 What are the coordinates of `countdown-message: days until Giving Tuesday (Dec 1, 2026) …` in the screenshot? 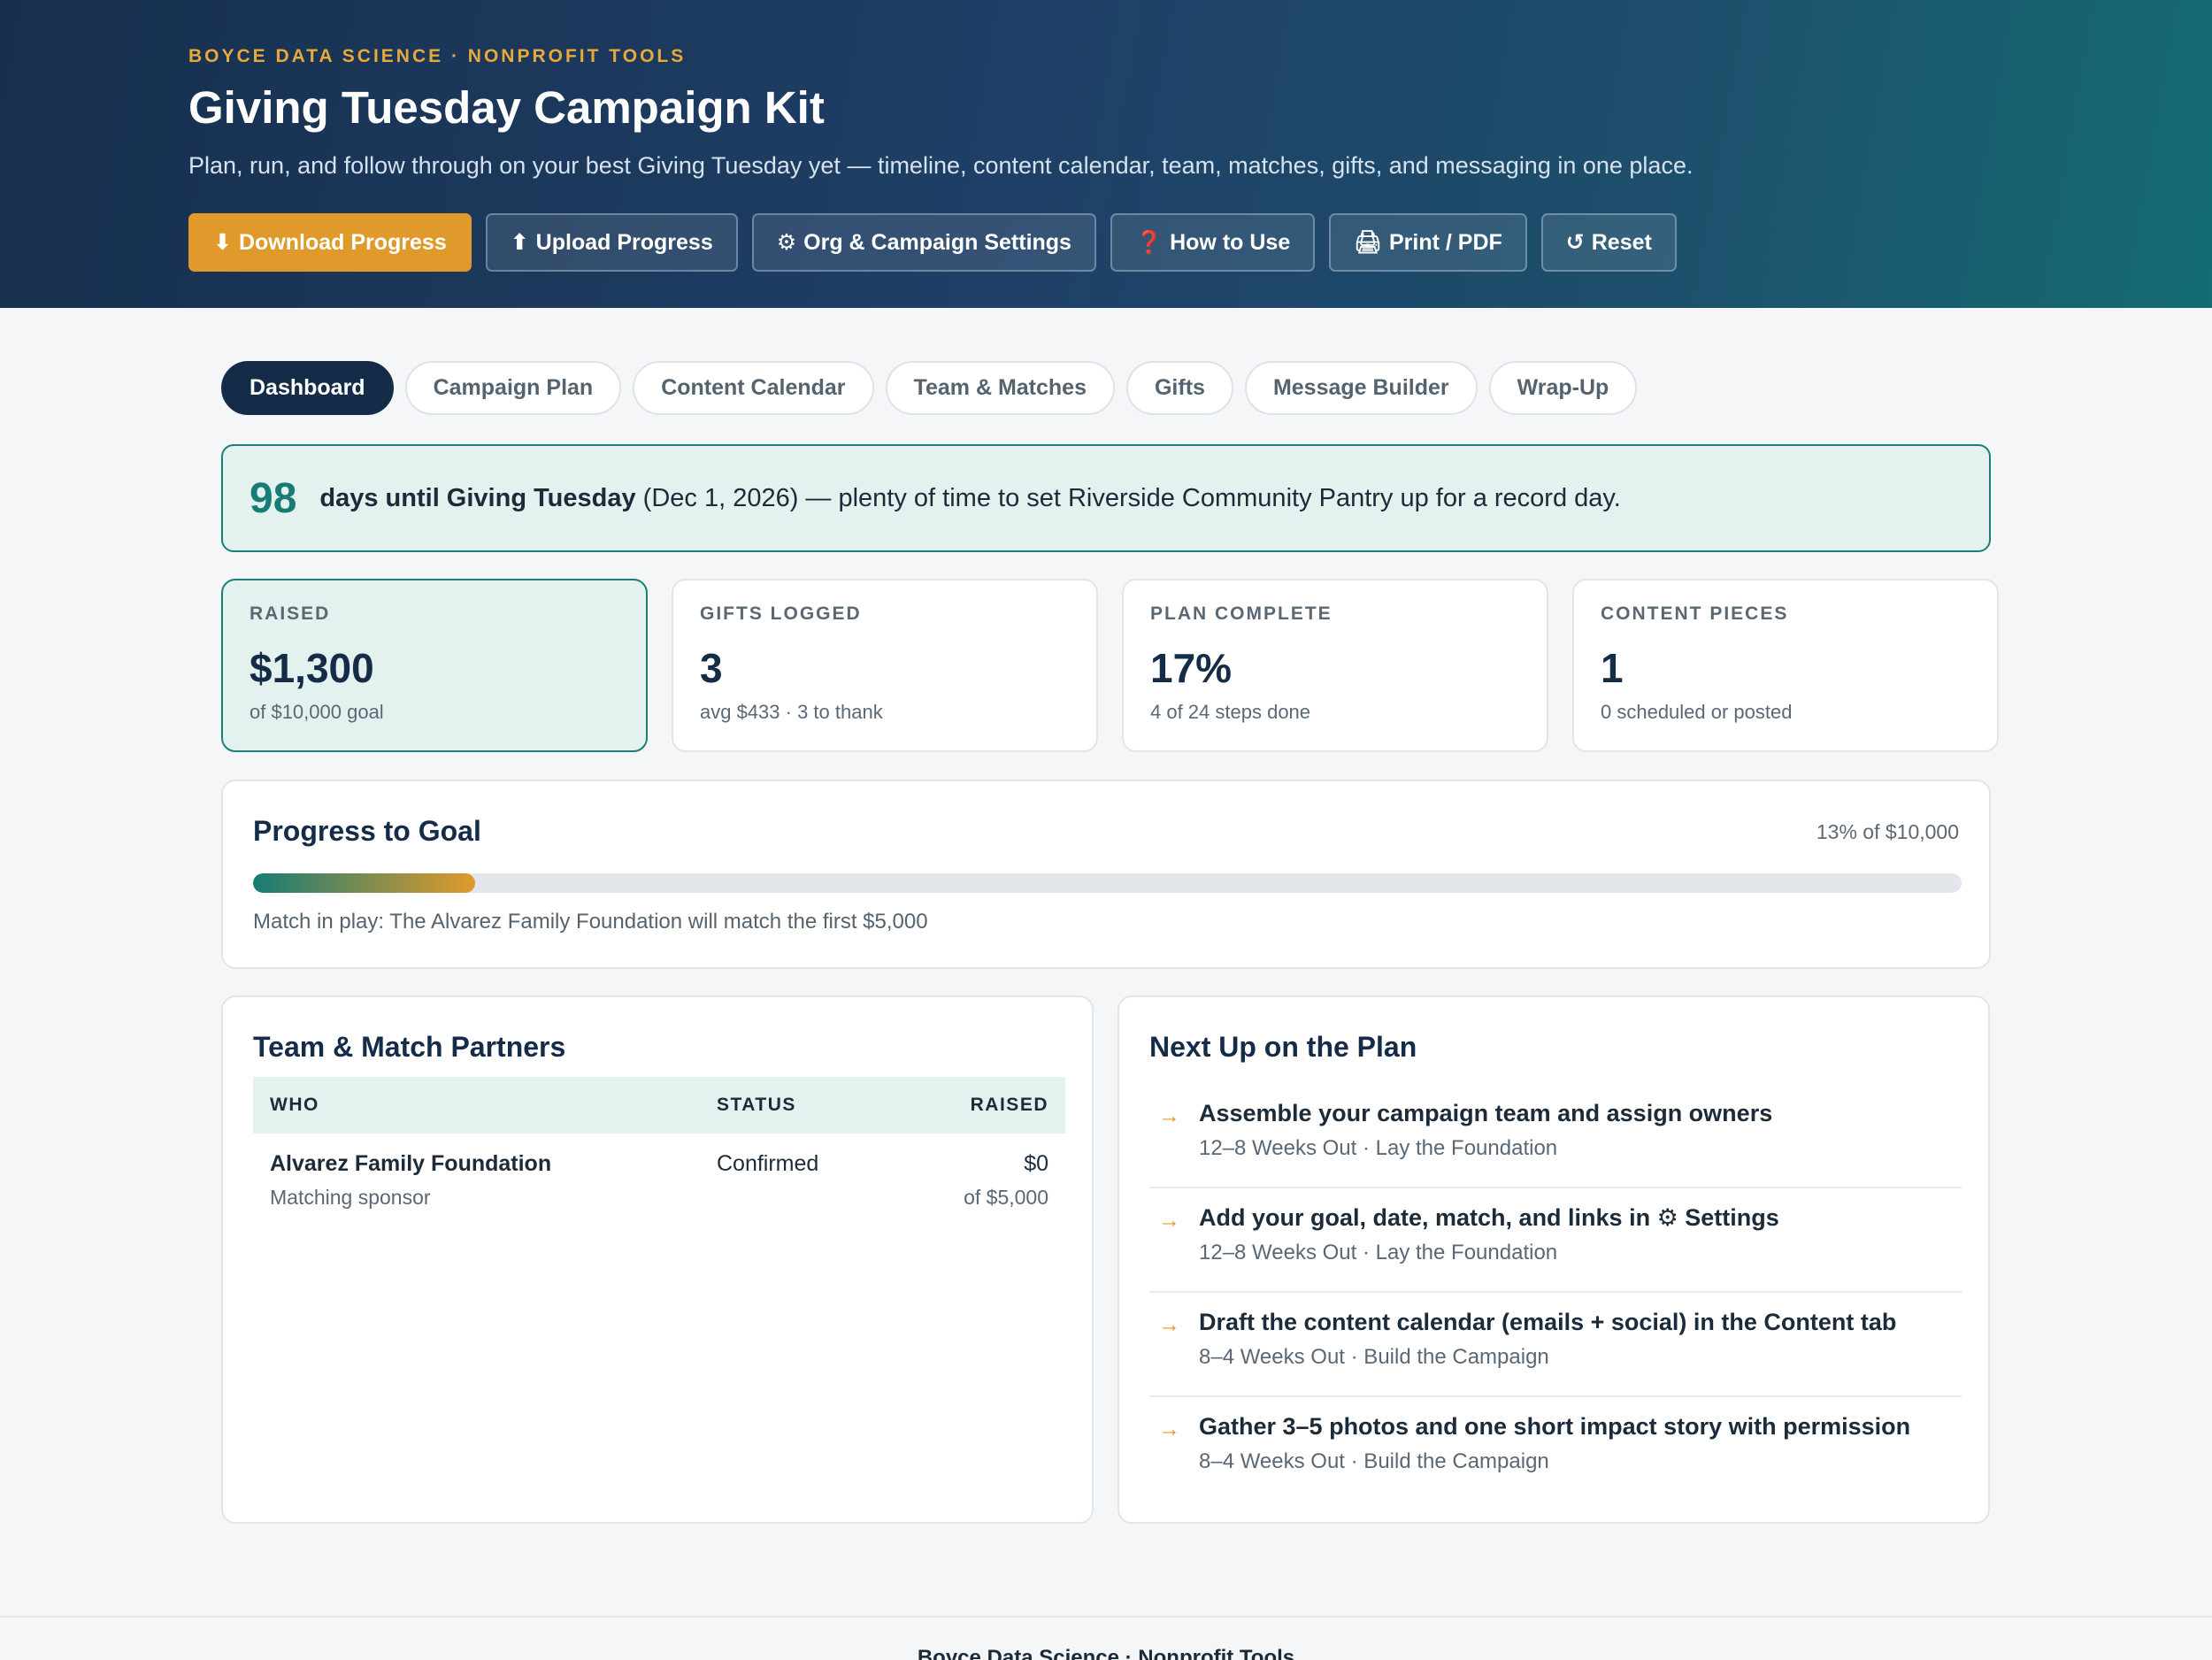 It's located at (970, 498).